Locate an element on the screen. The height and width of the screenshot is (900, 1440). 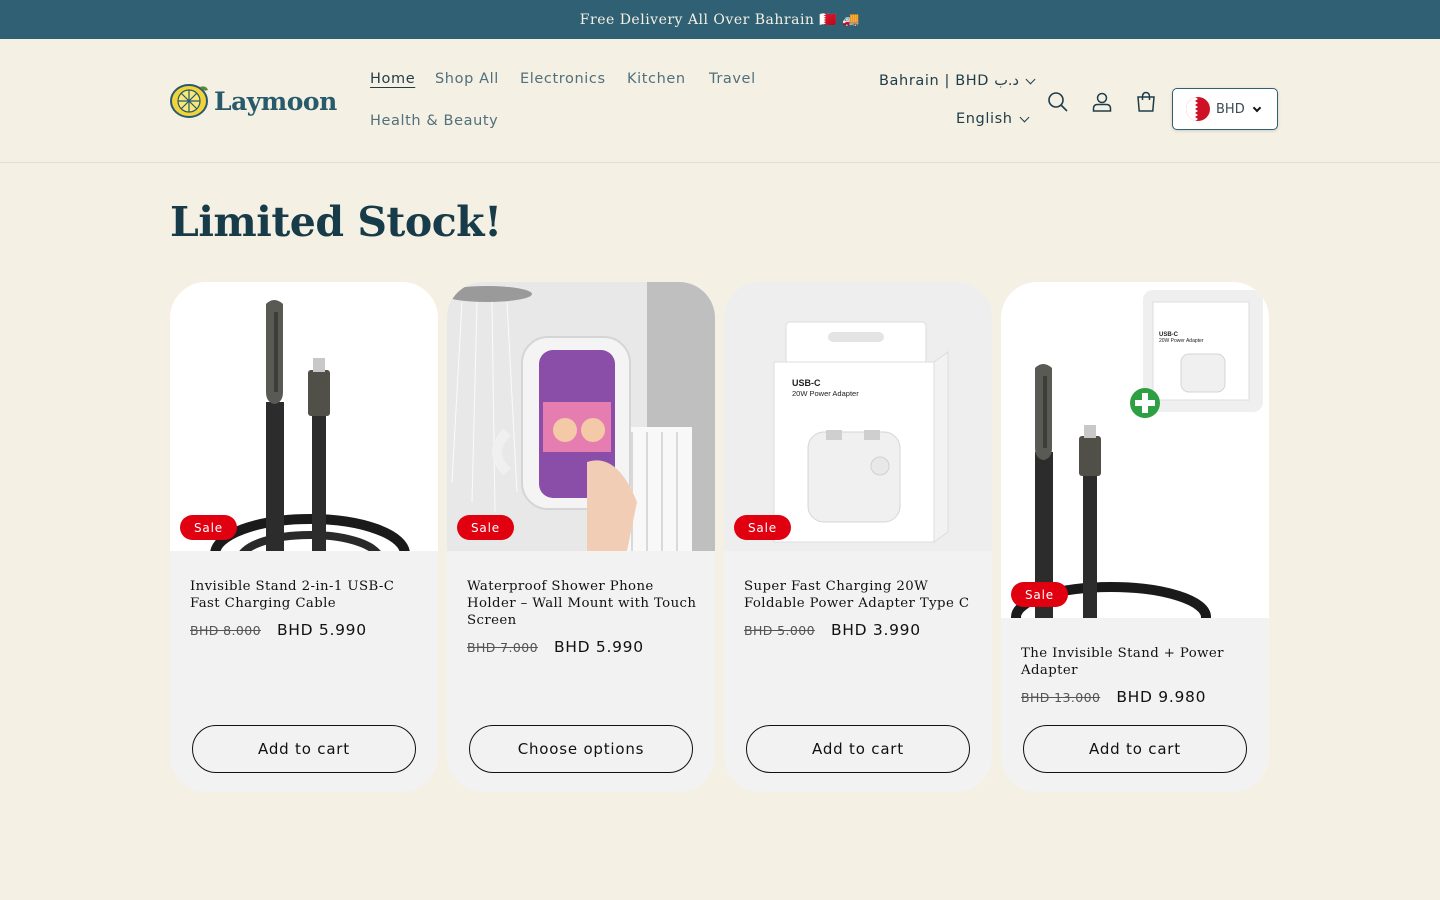
product-price: BHD 5.000 BHD 3.990 is located at coordinates (832, 630).